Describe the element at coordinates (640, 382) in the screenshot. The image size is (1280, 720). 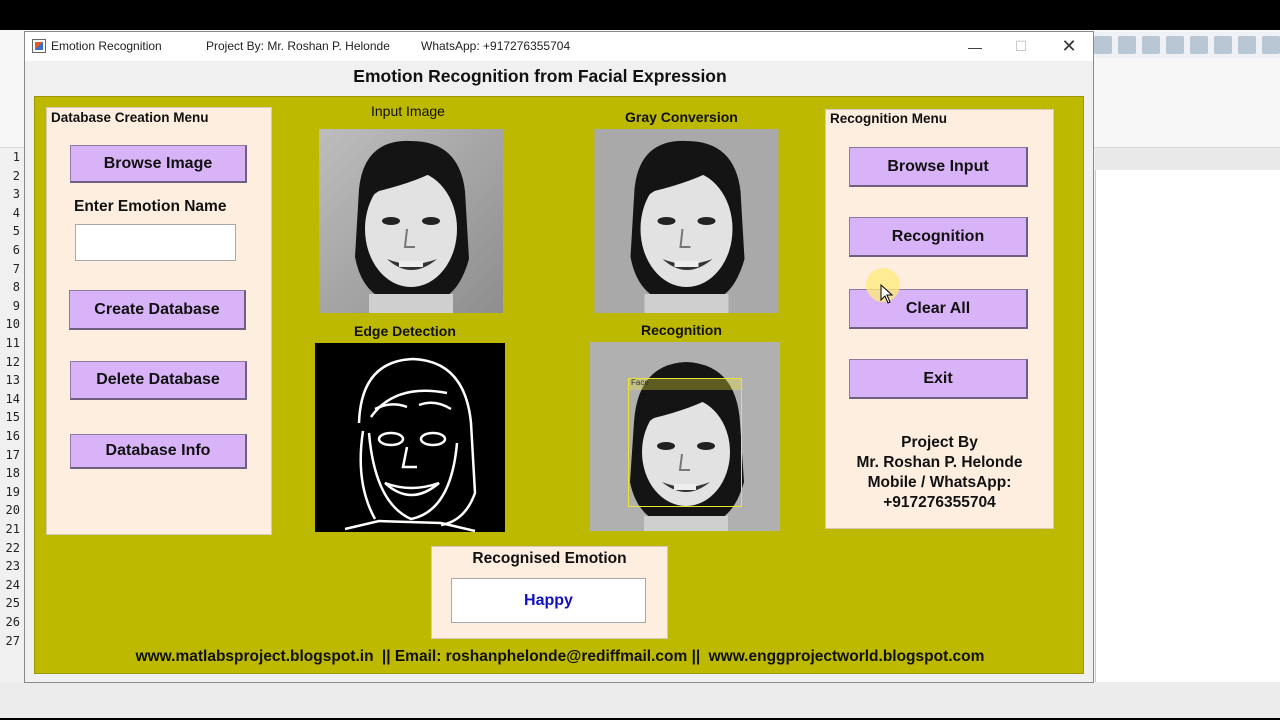
I see `face-box-label: Face` at that location.